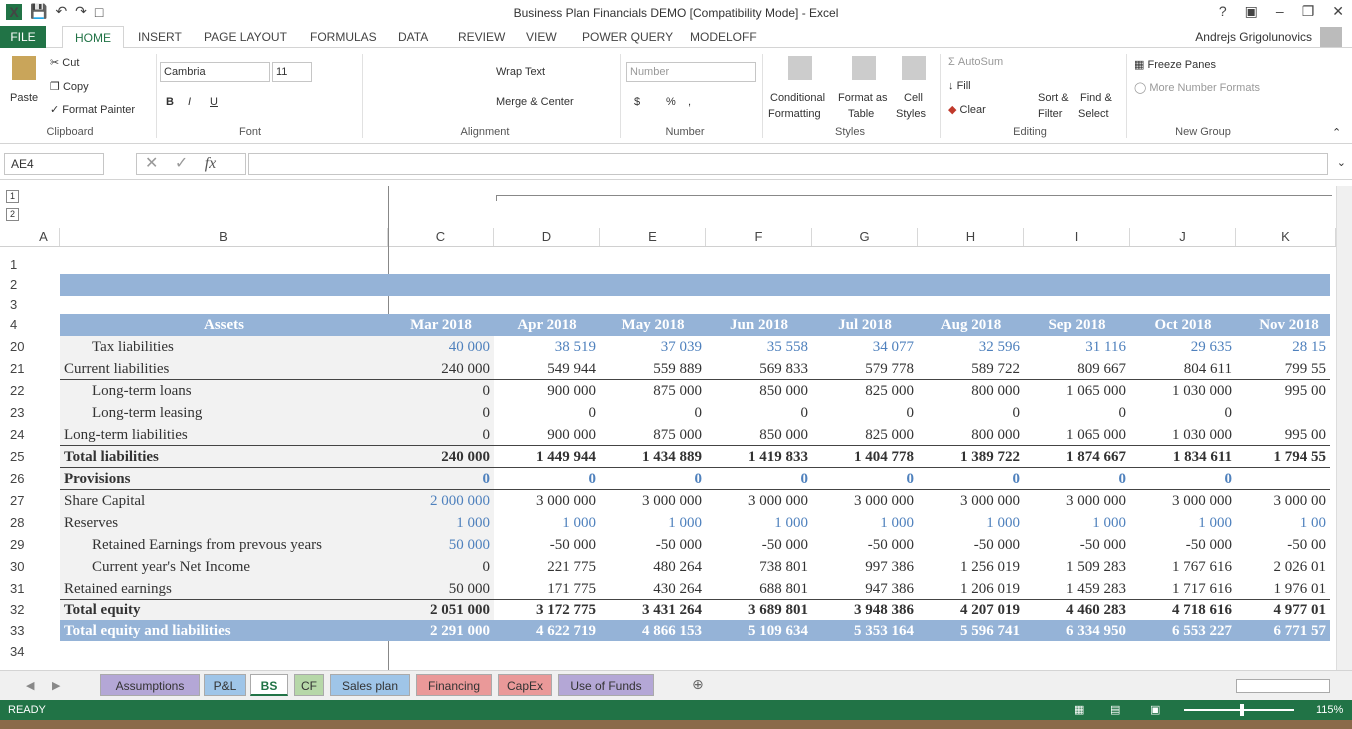 The image size is (1352, 729). What do you see at coordinates (64, 62) in the screenshot?
I see `cut-button: ✂ Cut` at bounding box center [64, 62].